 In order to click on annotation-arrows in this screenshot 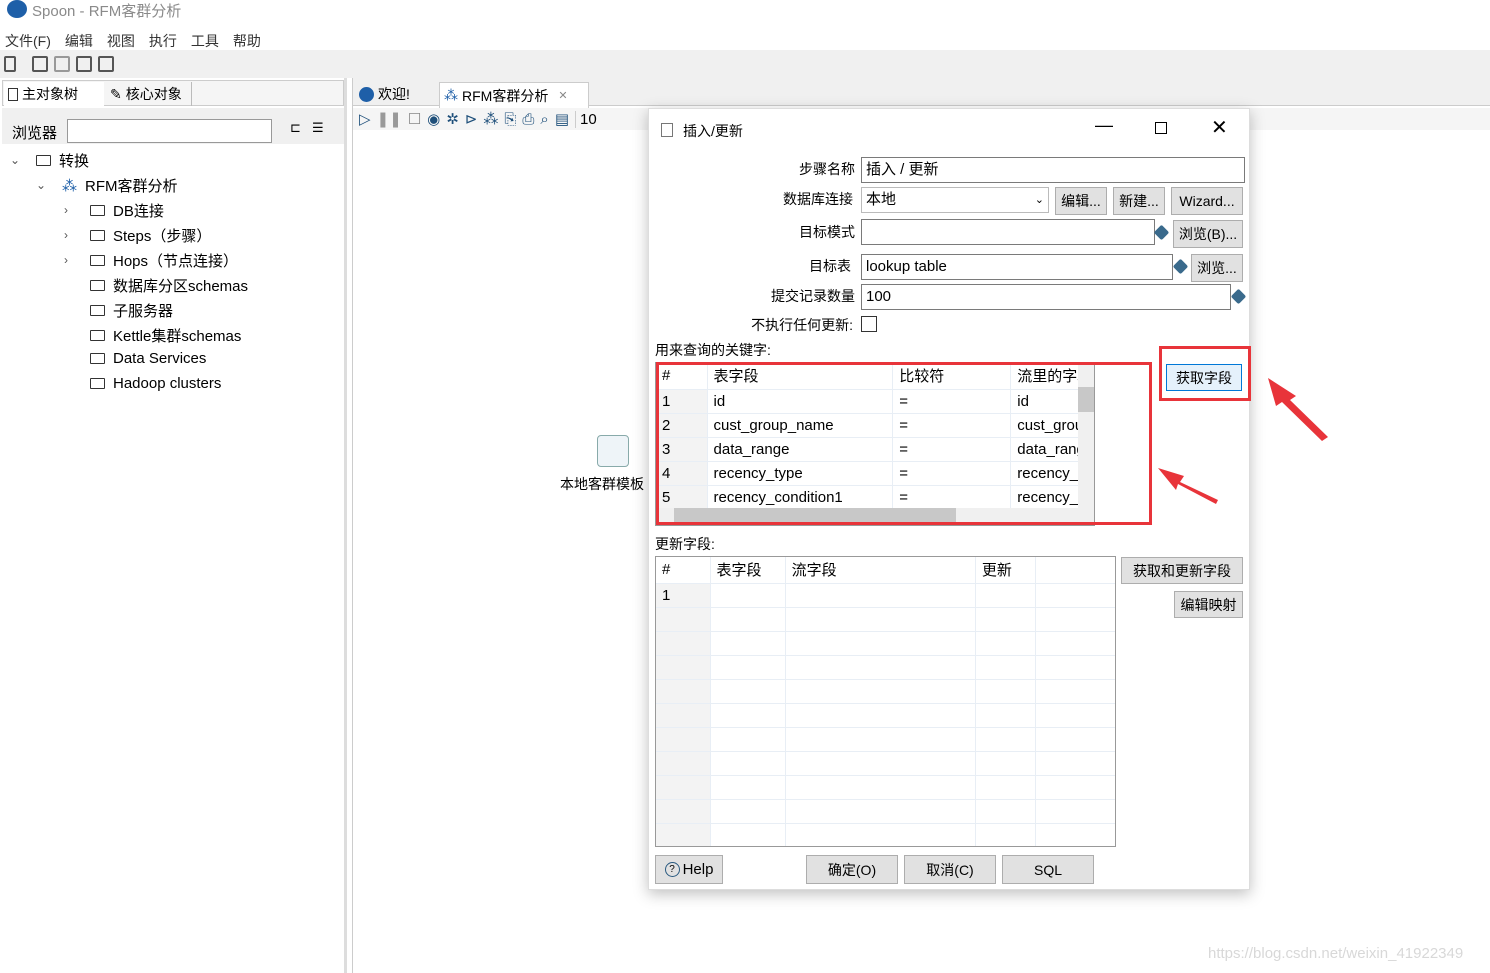, I will do `click(1243, 441)`.